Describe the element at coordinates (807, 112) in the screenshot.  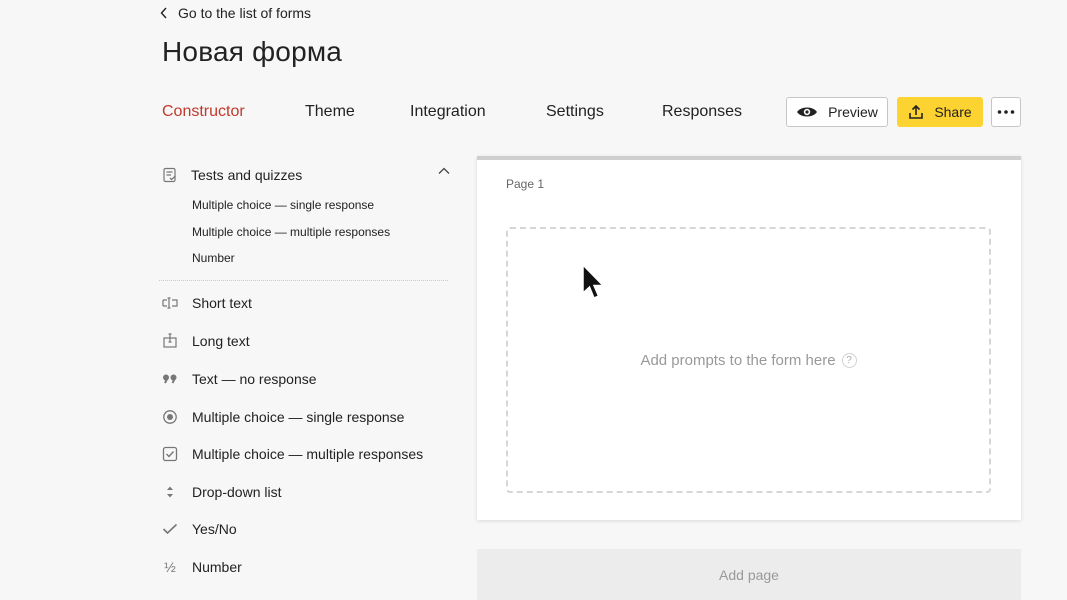
I see `eye-icon` at that location.